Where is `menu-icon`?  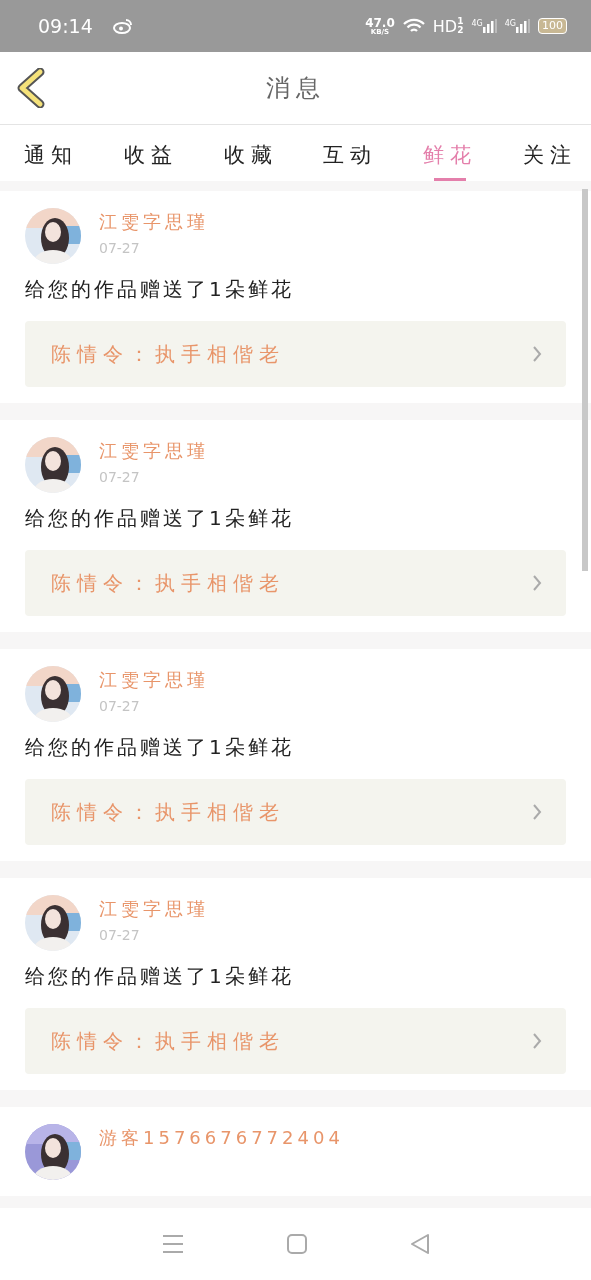
menu-icon is located at coordinates (172, 1244).